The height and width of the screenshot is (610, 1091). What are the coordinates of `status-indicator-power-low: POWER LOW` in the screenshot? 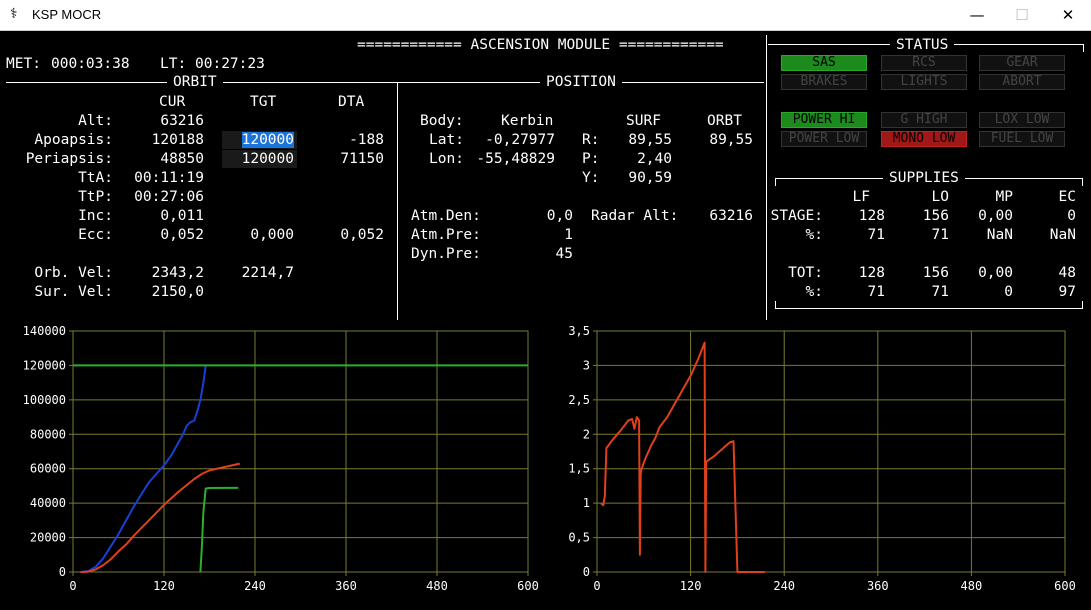 It's located at (824, 139).